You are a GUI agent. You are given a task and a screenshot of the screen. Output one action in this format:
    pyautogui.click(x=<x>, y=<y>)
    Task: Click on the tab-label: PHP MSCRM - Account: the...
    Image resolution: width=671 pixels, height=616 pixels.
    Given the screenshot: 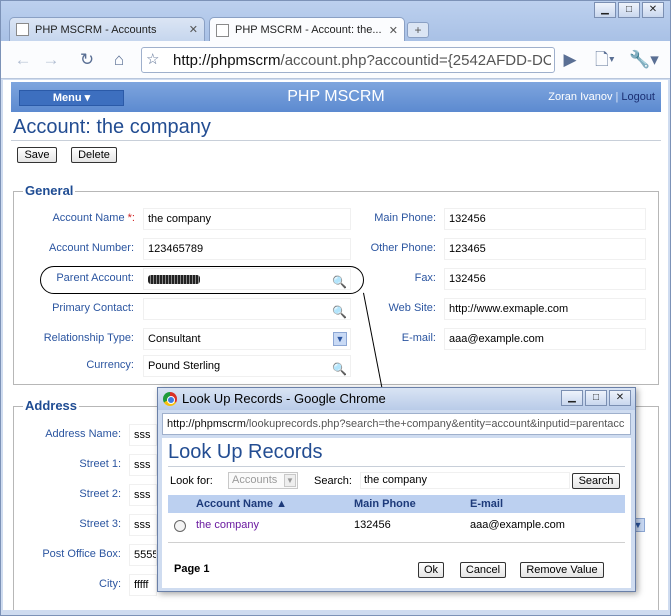 What is the action you would take?
    pyautogui.click(x=308, y=30)
    